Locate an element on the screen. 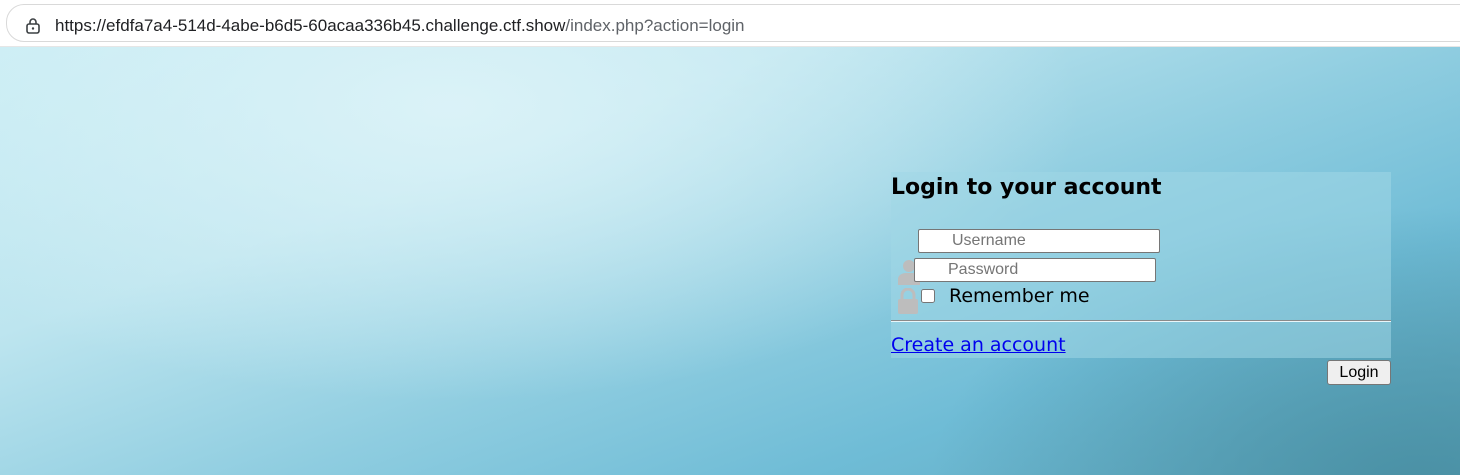 Image resolution: width=1460 pixels, height=475 pixels. divider is located at coordinates (1141, 321).